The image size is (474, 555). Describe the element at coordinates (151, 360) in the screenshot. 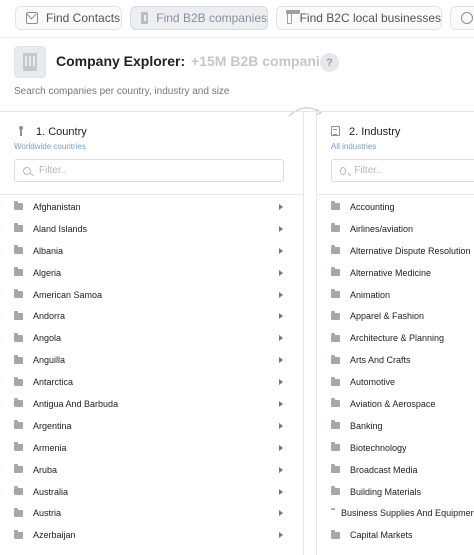

I see `list-item: Anguilla` at that location.